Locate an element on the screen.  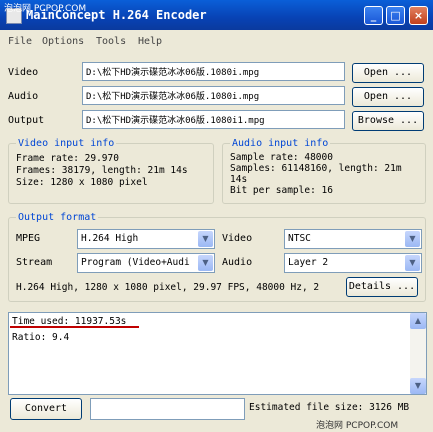
watermark-top: 泡泡网 PCPOP.COM is located at coordinates (45, 9).